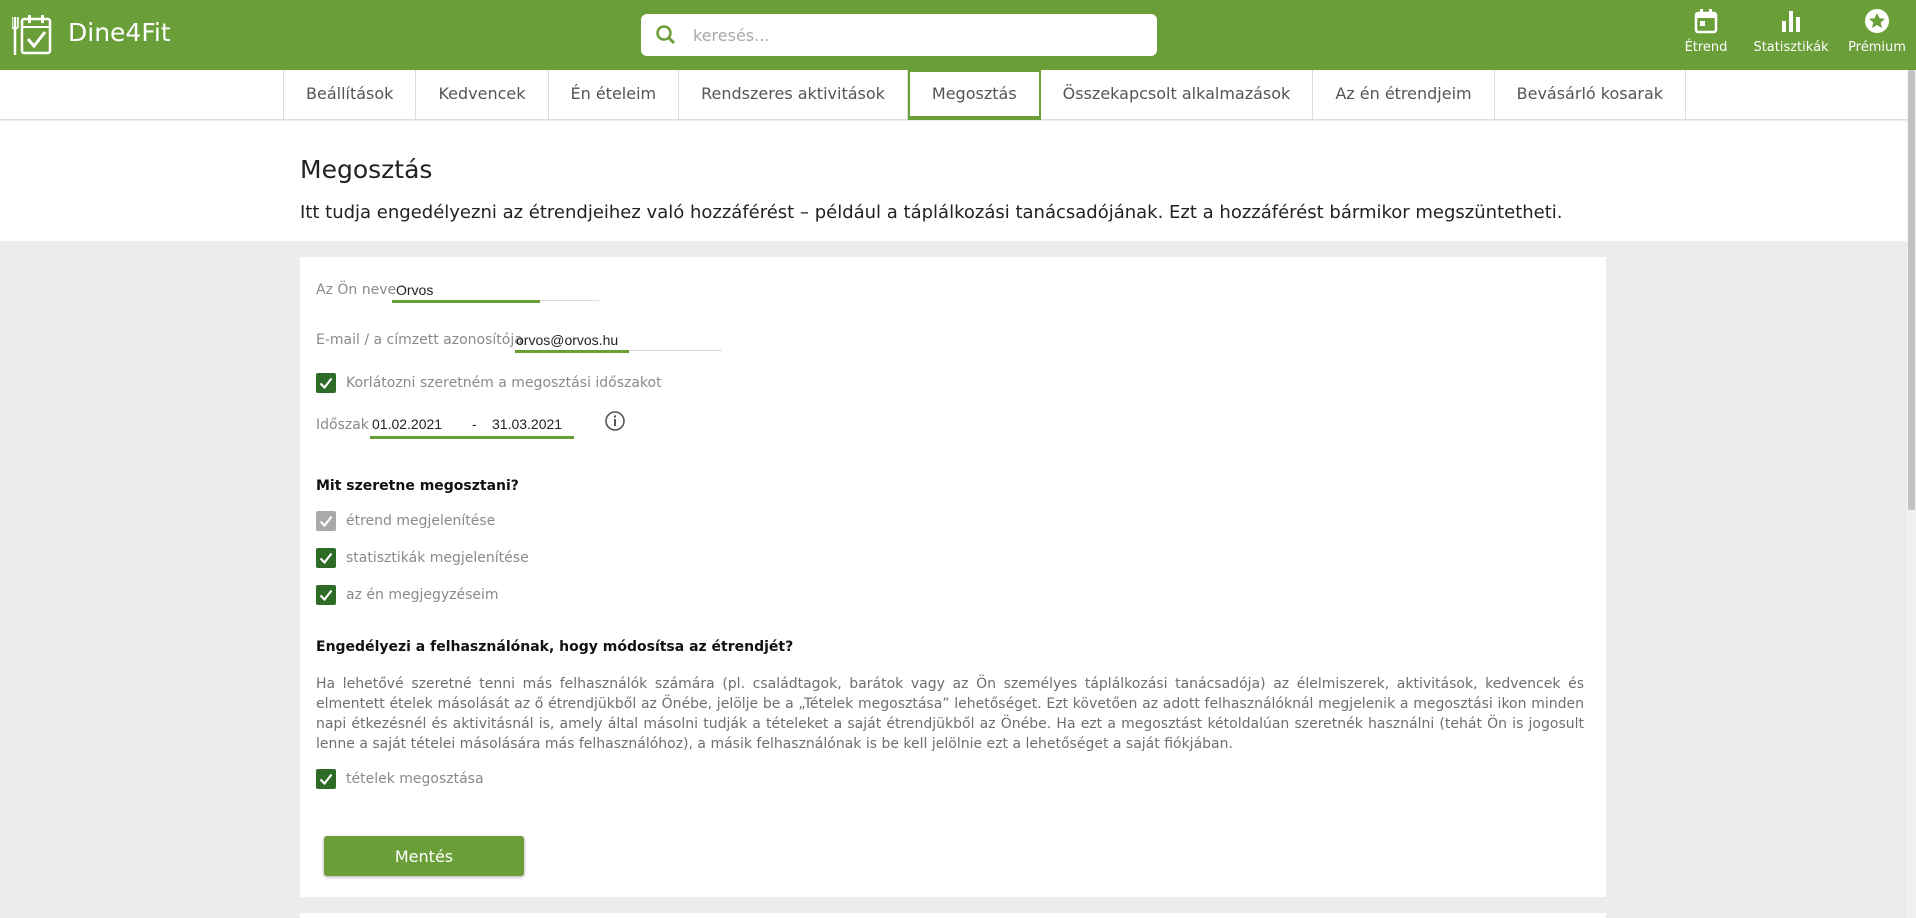 The width and height of the screenshot is (1916, 918). Describe the element at coordinates (1591, 95) in the screenshot. I see `tab-bevasarlo-kosarak: Bevásárló kosarak` at that location.